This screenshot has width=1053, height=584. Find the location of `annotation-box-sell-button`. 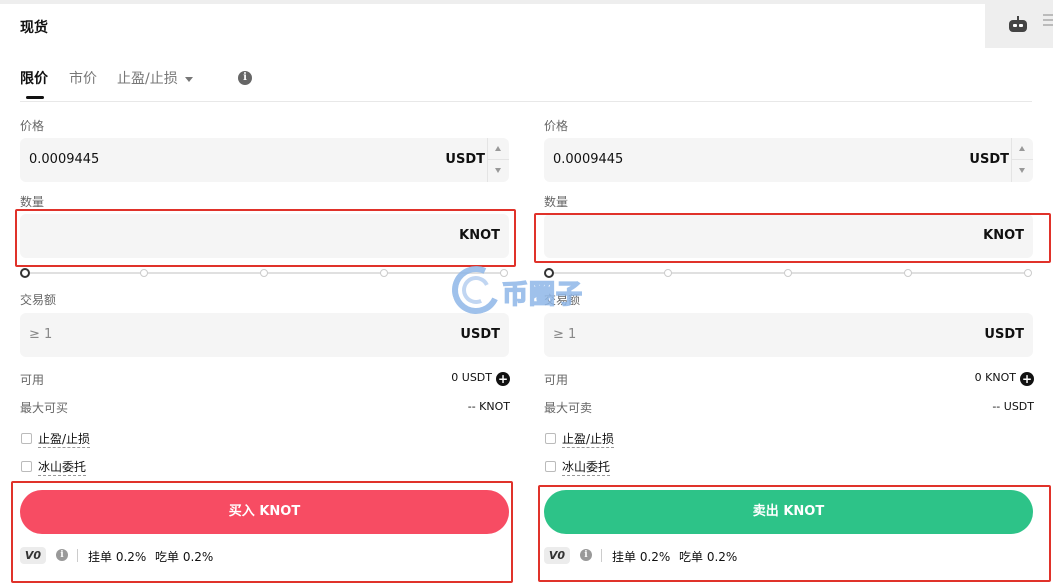

annotation-box-sell-button is located at coordinates (794, 533).